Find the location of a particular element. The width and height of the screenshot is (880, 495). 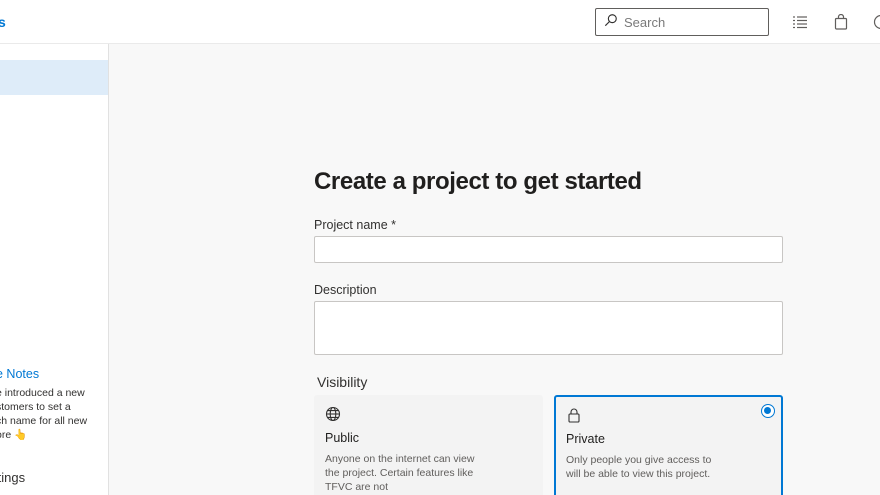

description-textarea is located at coordinates (548, 328).